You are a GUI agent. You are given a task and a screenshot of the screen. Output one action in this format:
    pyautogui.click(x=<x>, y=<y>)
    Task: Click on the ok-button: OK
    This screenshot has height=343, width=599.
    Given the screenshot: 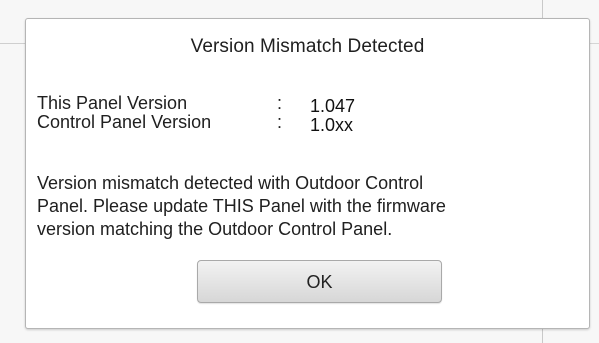 What is the action you would take?
    pyautogui.click(x=319, y=281)
    